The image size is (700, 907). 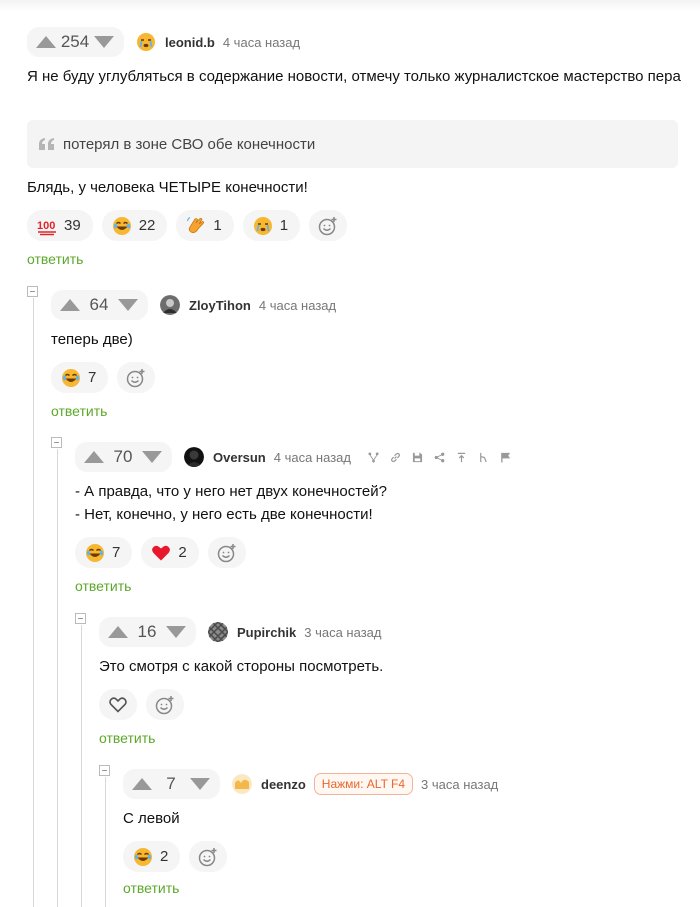 What do you see at coordinates (418, 457) in the screenshot?
I see `save-icon` at bounding box center [418, 457].